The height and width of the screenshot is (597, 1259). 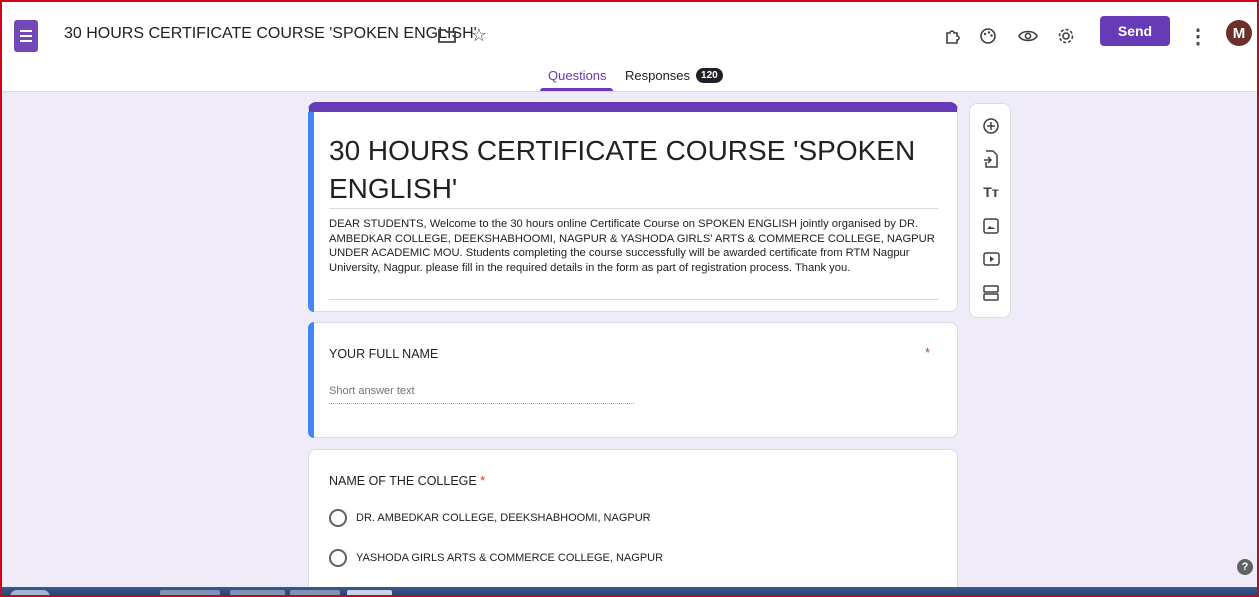 I want to click on title-underline, so click(x=634, y=208).